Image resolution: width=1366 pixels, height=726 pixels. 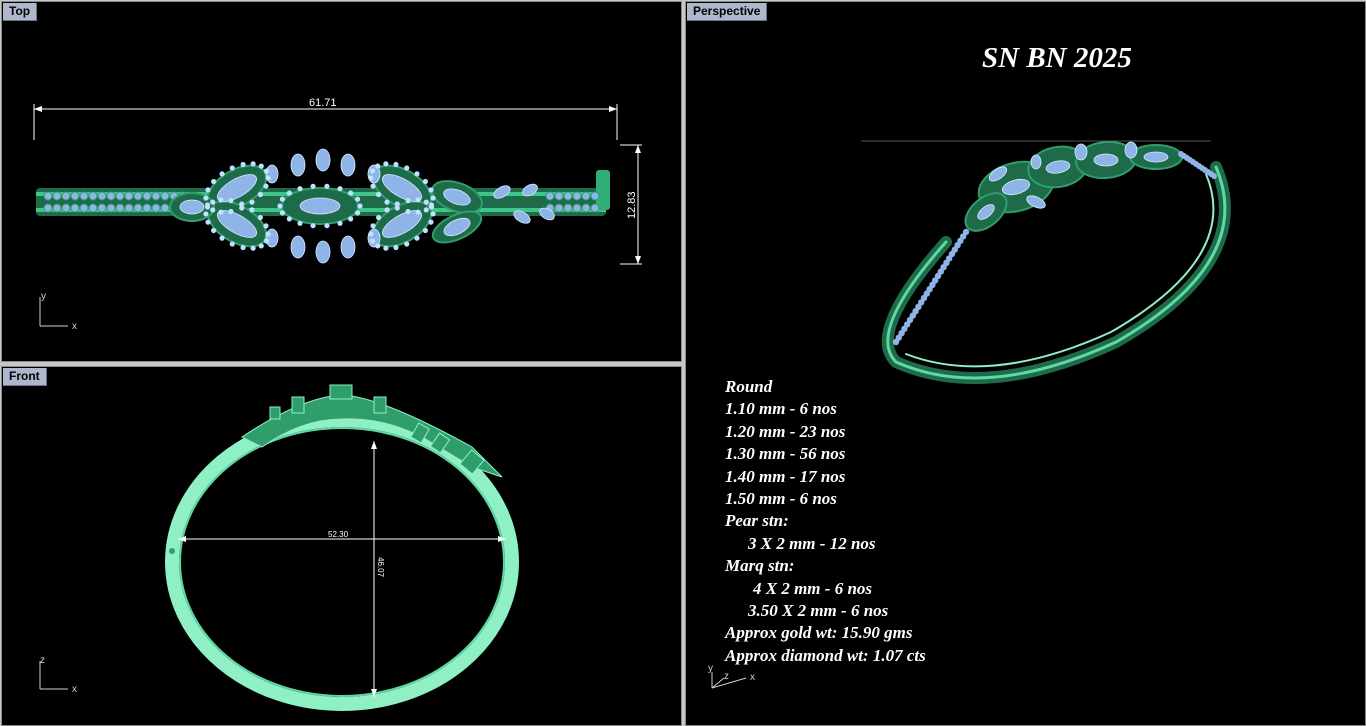 What do you see at coordinates (785, 454) in the screenshot?
I see `spec-line: 1.30 mm - 56 nos` at bounding box center [785, 454].